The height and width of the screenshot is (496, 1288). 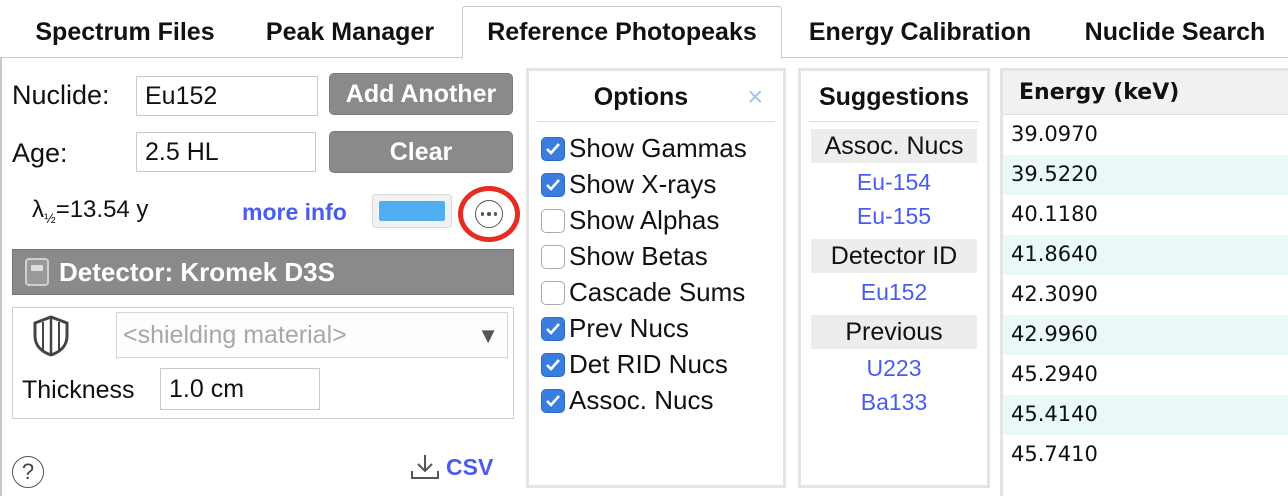 I want to click on option-show-betas: Show Betas, so click(x=624, y=256).